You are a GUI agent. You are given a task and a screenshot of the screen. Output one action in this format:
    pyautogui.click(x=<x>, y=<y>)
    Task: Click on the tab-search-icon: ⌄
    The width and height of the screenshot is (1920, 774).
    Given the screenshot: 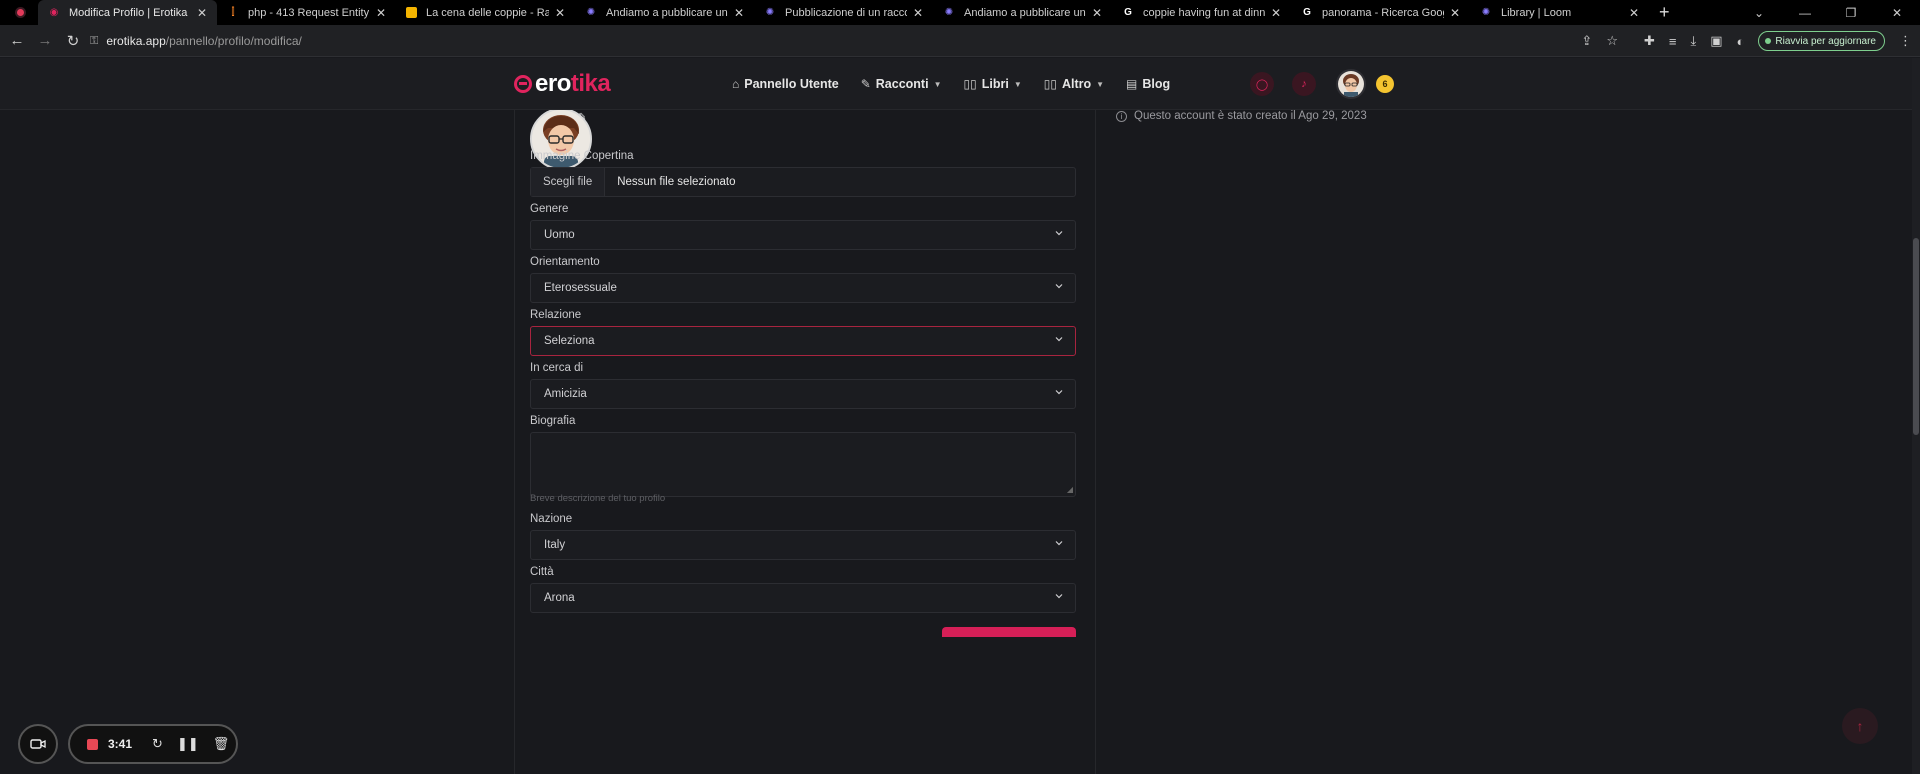 What is the action you would take?
    pyautogui.click(x=1759, y=13)
    